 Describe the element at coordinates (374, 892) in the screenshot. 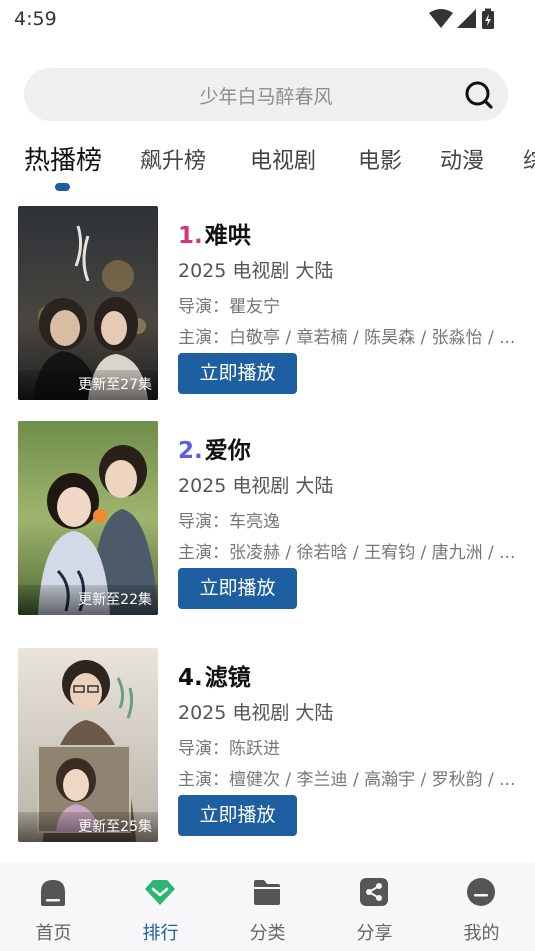

I see `share-icon` at that location.